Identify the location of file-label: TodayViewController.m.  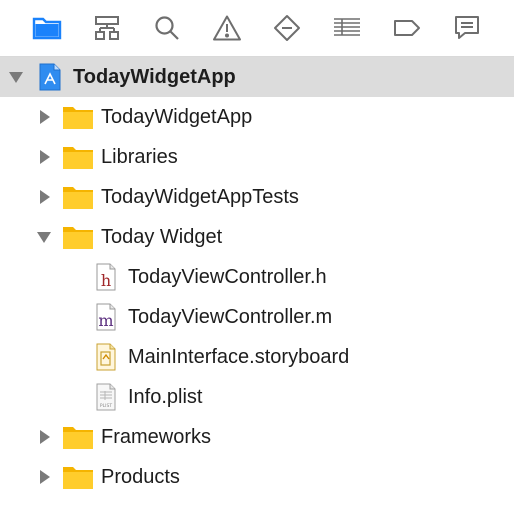
(230, 317).